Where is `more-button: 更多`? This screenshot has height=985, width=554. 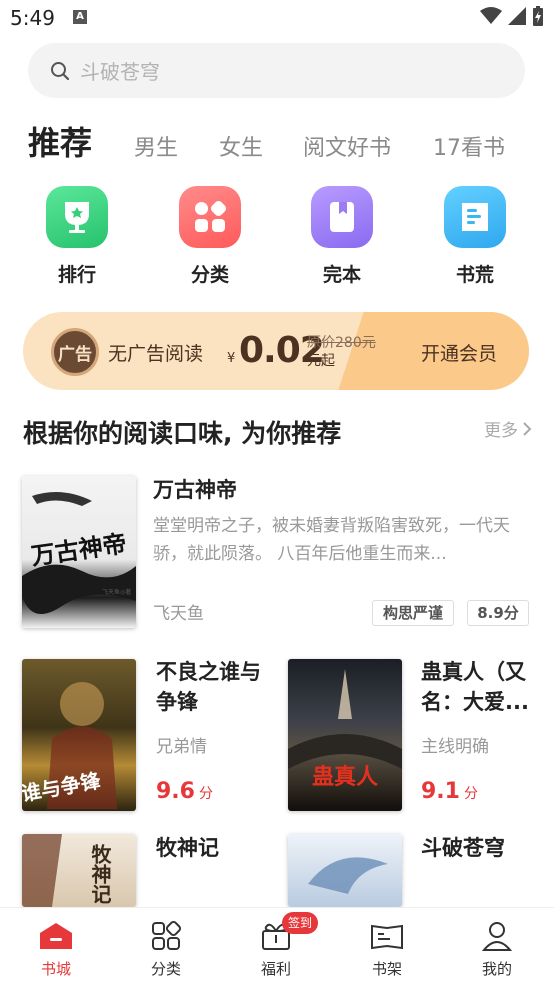 more-button: 更多 is located at coordinates (508, 428).